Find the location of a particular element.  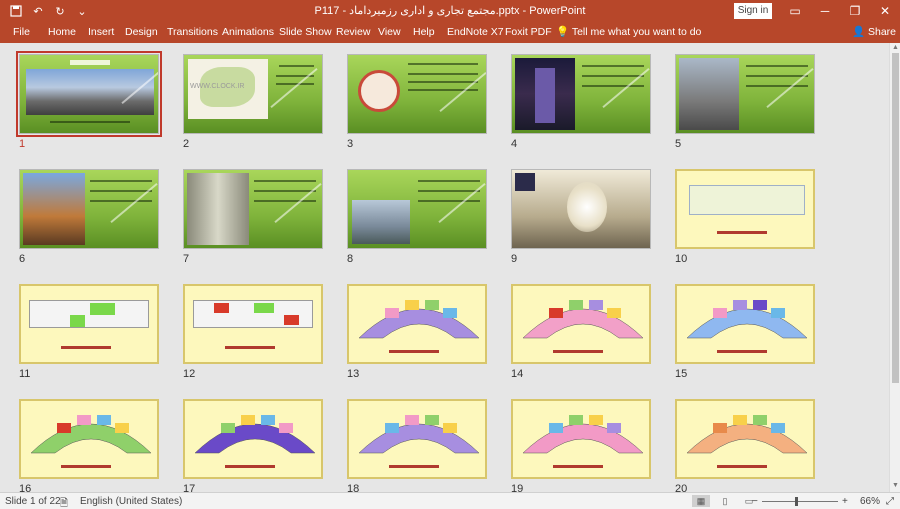

sign-in-button: Sign in is located at coordinates (753, 11).